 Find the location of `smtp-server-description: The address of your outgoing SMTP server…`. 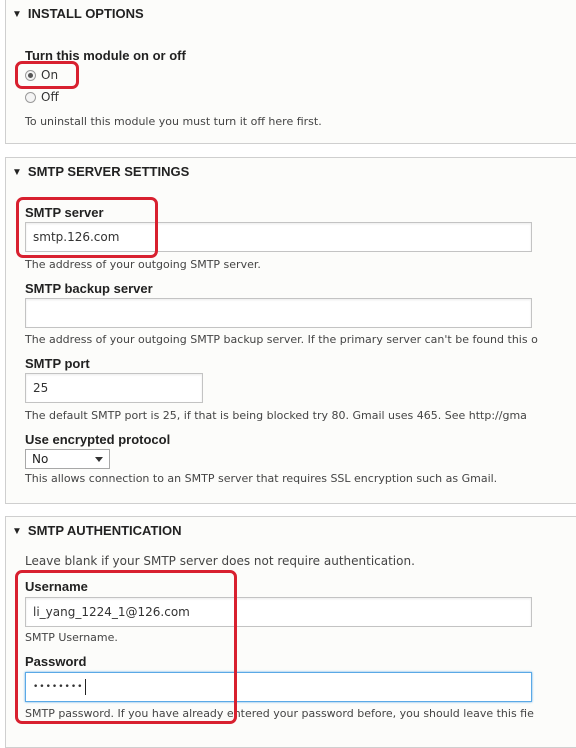

smtp-server-description: The address of your outgoing SMTP server… is located at coordinates (143, 264).